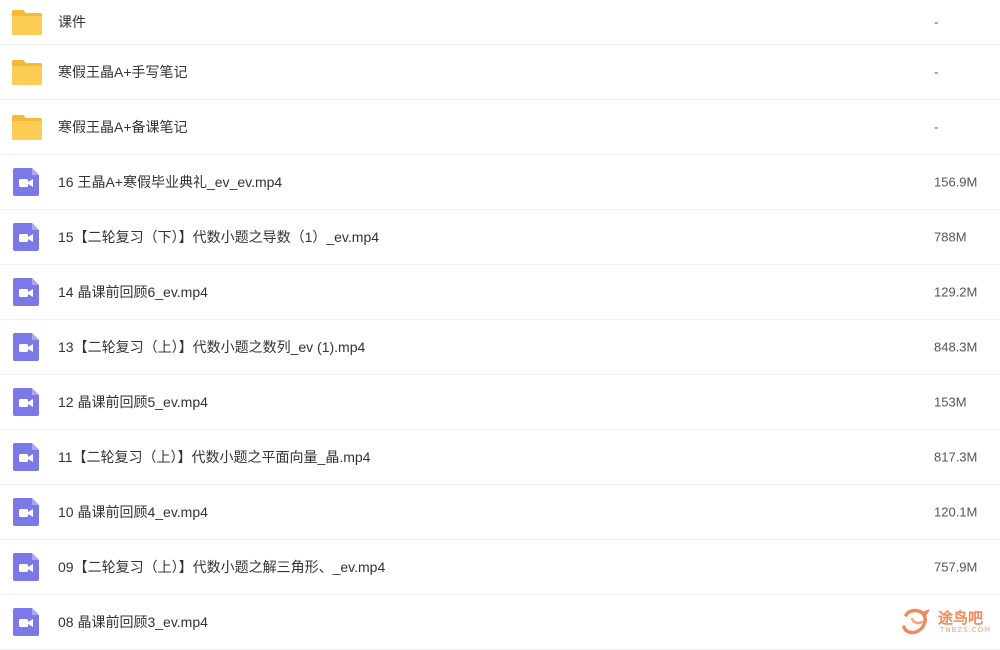 Image resolution: width=1000 pixels, height=650 pixels. I want to click on file-name: 16 王晶A+寒假毕业典礼_ev_ev.mp4, so click(170, 182).